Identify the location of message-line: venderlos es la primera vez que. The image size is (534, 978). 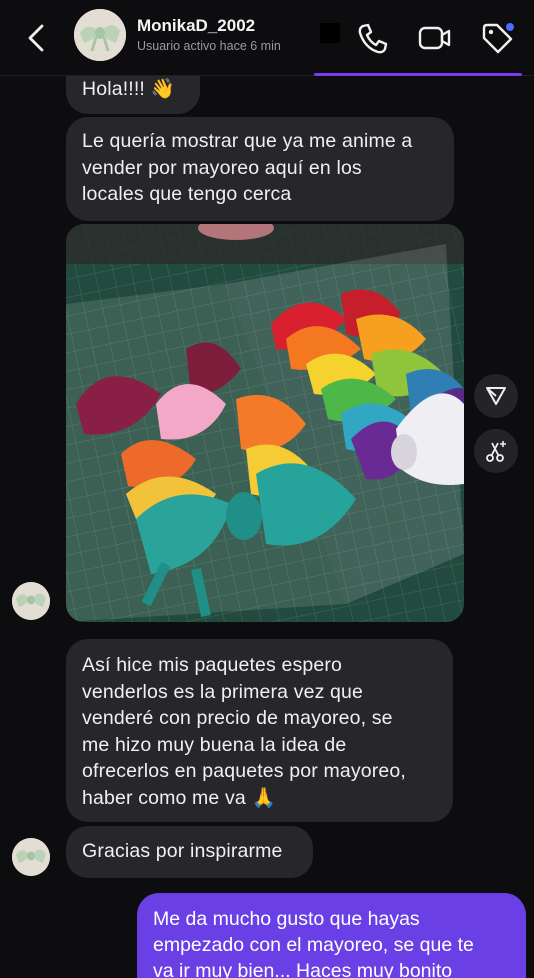
(223, 691).